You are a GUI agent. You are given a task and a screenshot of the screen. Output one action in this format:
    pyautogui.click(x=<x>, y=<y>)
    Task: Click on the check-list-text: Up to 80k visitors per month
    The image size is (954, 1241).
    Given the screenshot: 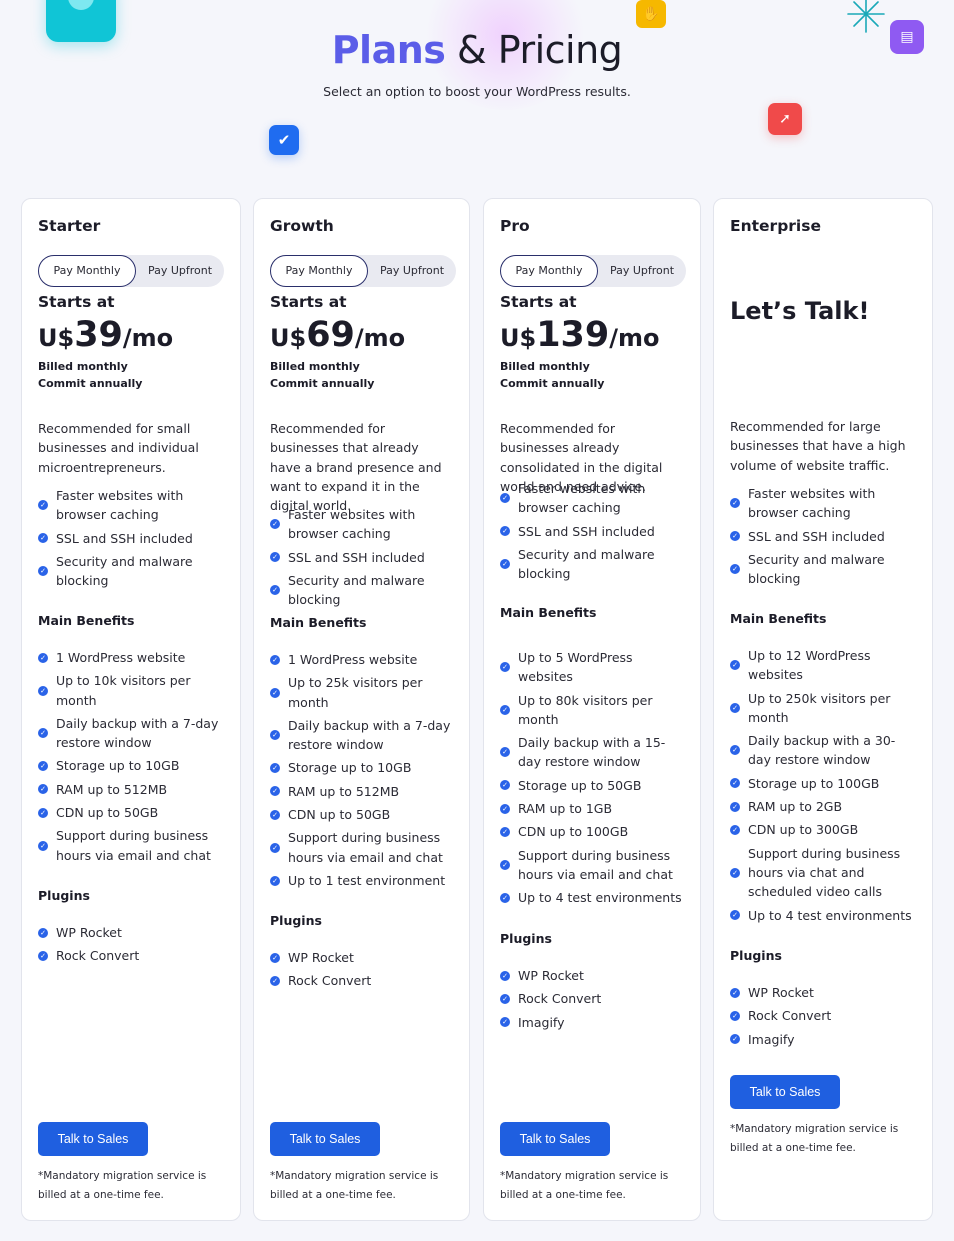 What is the action you would take?
    pyautogui.click(x=585, y=709)
    